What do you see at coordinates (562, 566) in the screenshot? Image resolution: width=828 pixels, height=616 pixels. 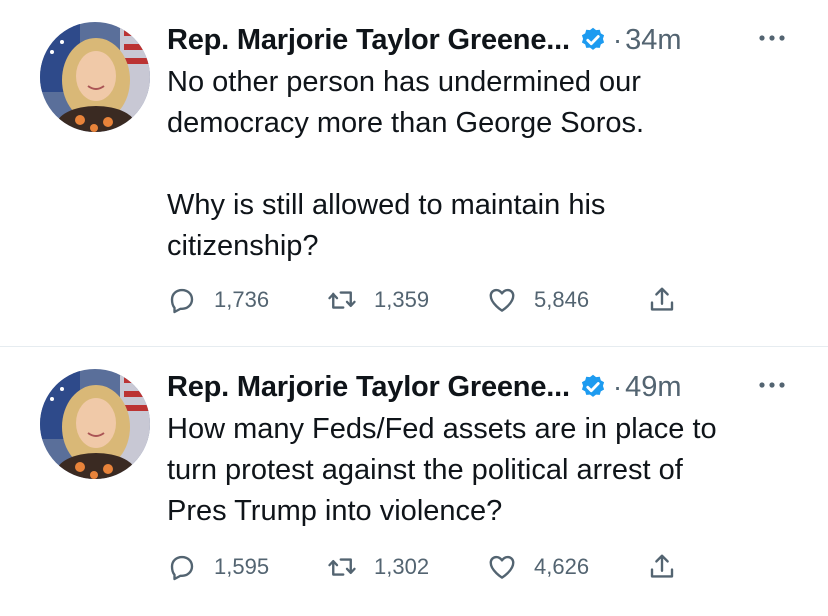 I see `like-count: 4,626` at bounding box center [562, 566].